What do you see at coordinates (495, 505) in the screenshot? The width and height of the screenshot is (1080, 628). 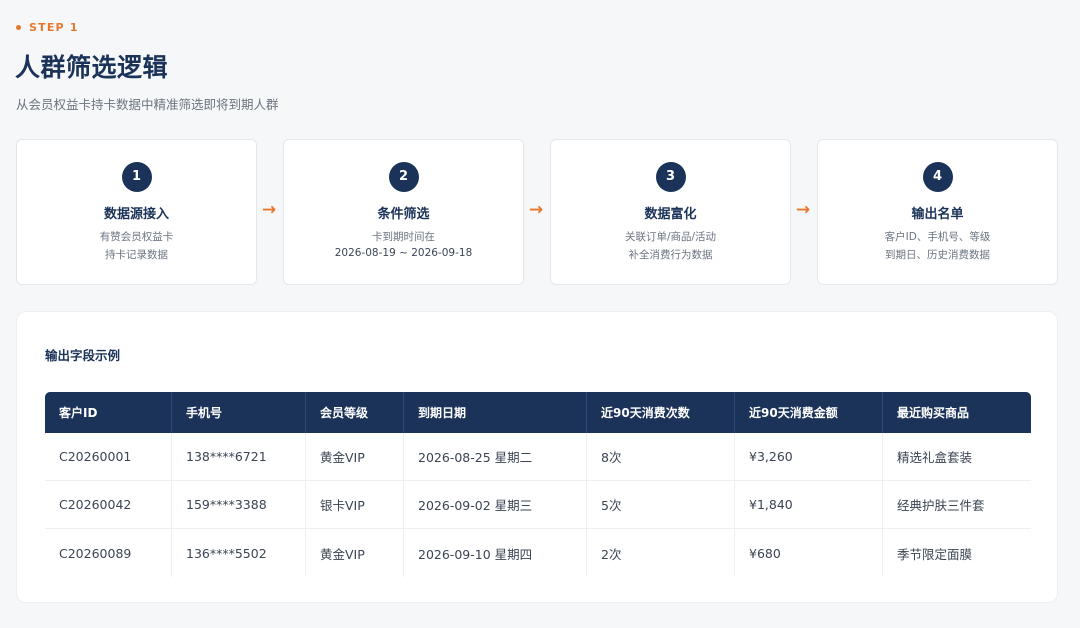 I see `cell-expiry-date: 2026-09-02 星期三` at bounding box center [495, 505].